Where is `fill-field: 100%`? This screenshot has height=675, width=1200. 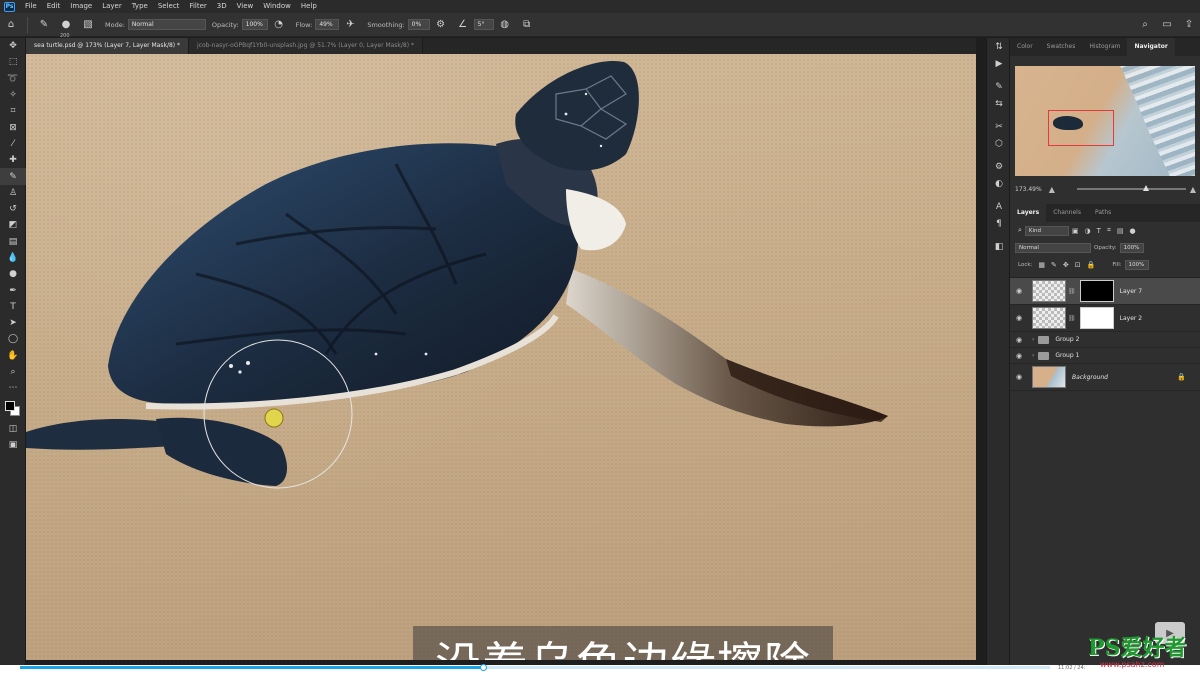
fill-field: 100% is located at coordinates (1136, 264).